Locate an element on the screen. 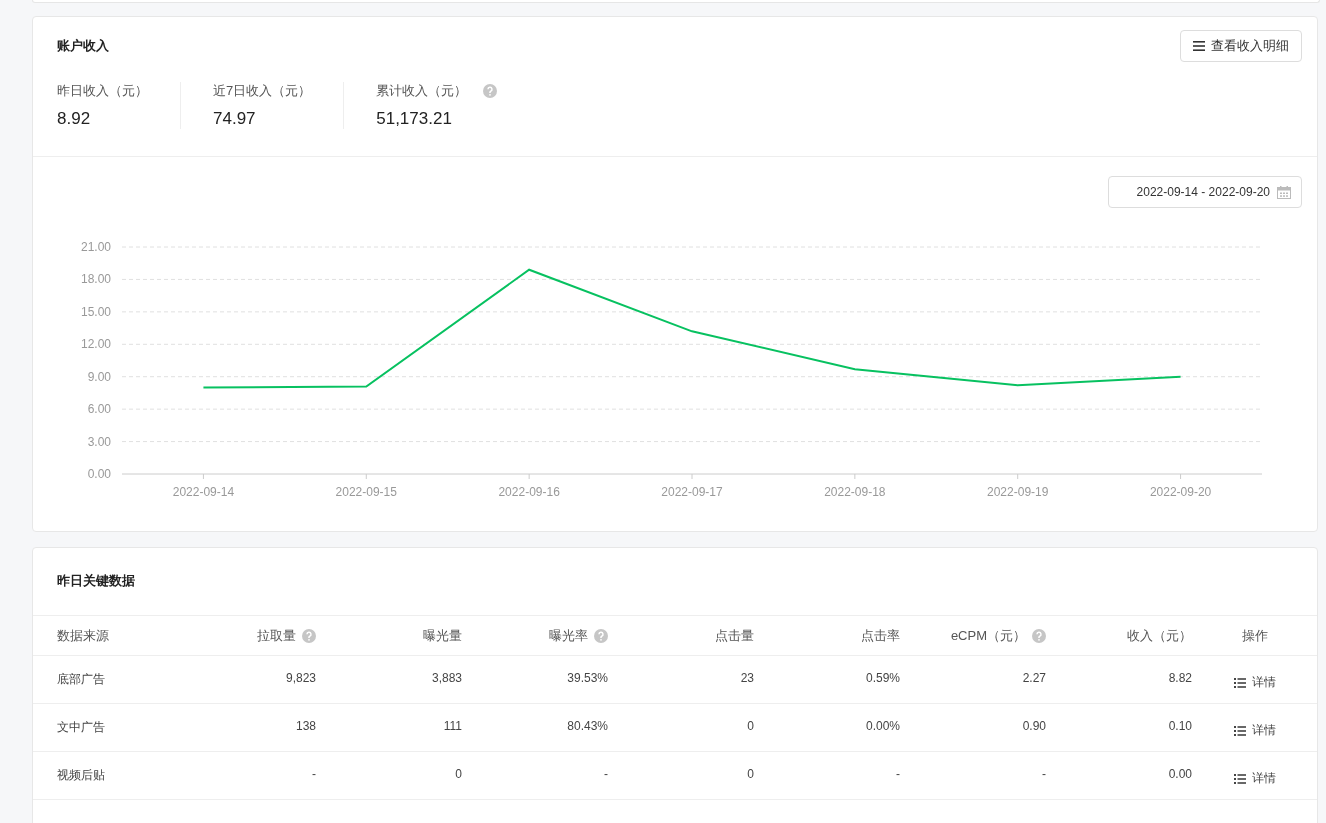 The height and width of the screenshot is (823, 1326). x-axis-label: 2022-09-18 is located at coordinates (855, 492).